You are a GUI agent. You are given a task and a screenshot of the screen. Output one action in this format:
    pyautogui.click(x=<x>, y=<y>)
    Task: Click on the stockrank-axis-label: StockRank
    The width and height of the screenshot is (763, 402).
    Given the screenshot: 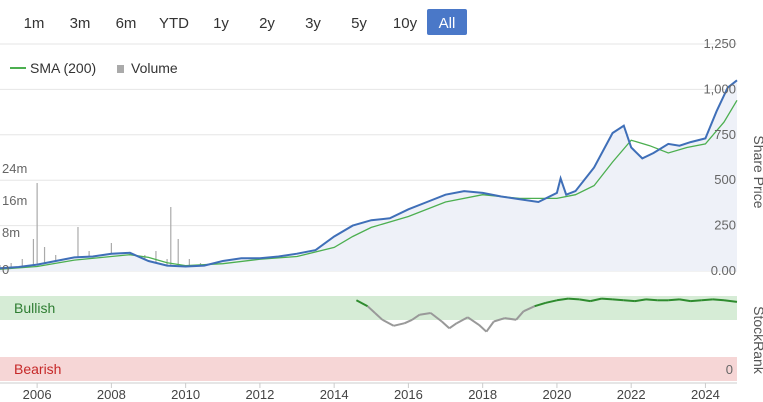 What is the action you would take?
    pyautogui.click(x=757, y=340)
    